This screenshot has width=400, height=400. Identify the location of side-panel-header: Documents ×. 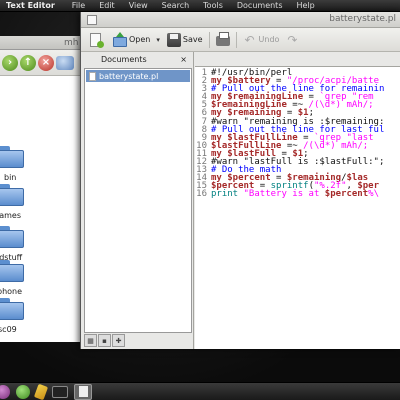
(137, 59).